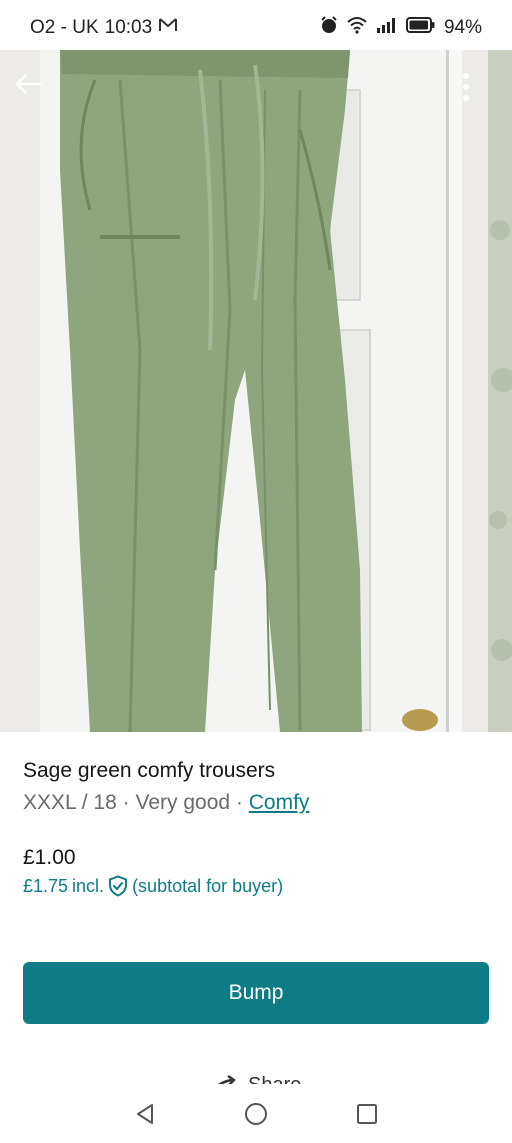 The width and height of the screenshot is (512, 1143). I want to click on status-bar: O2 - UK 10:03 94%, so click(256, 28).